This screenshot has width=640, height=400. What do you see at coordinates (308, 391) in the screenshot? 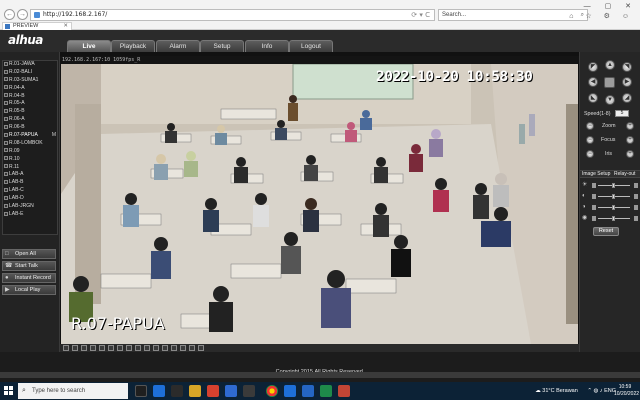
I see `word-icon` at bounding box center [308, 391].